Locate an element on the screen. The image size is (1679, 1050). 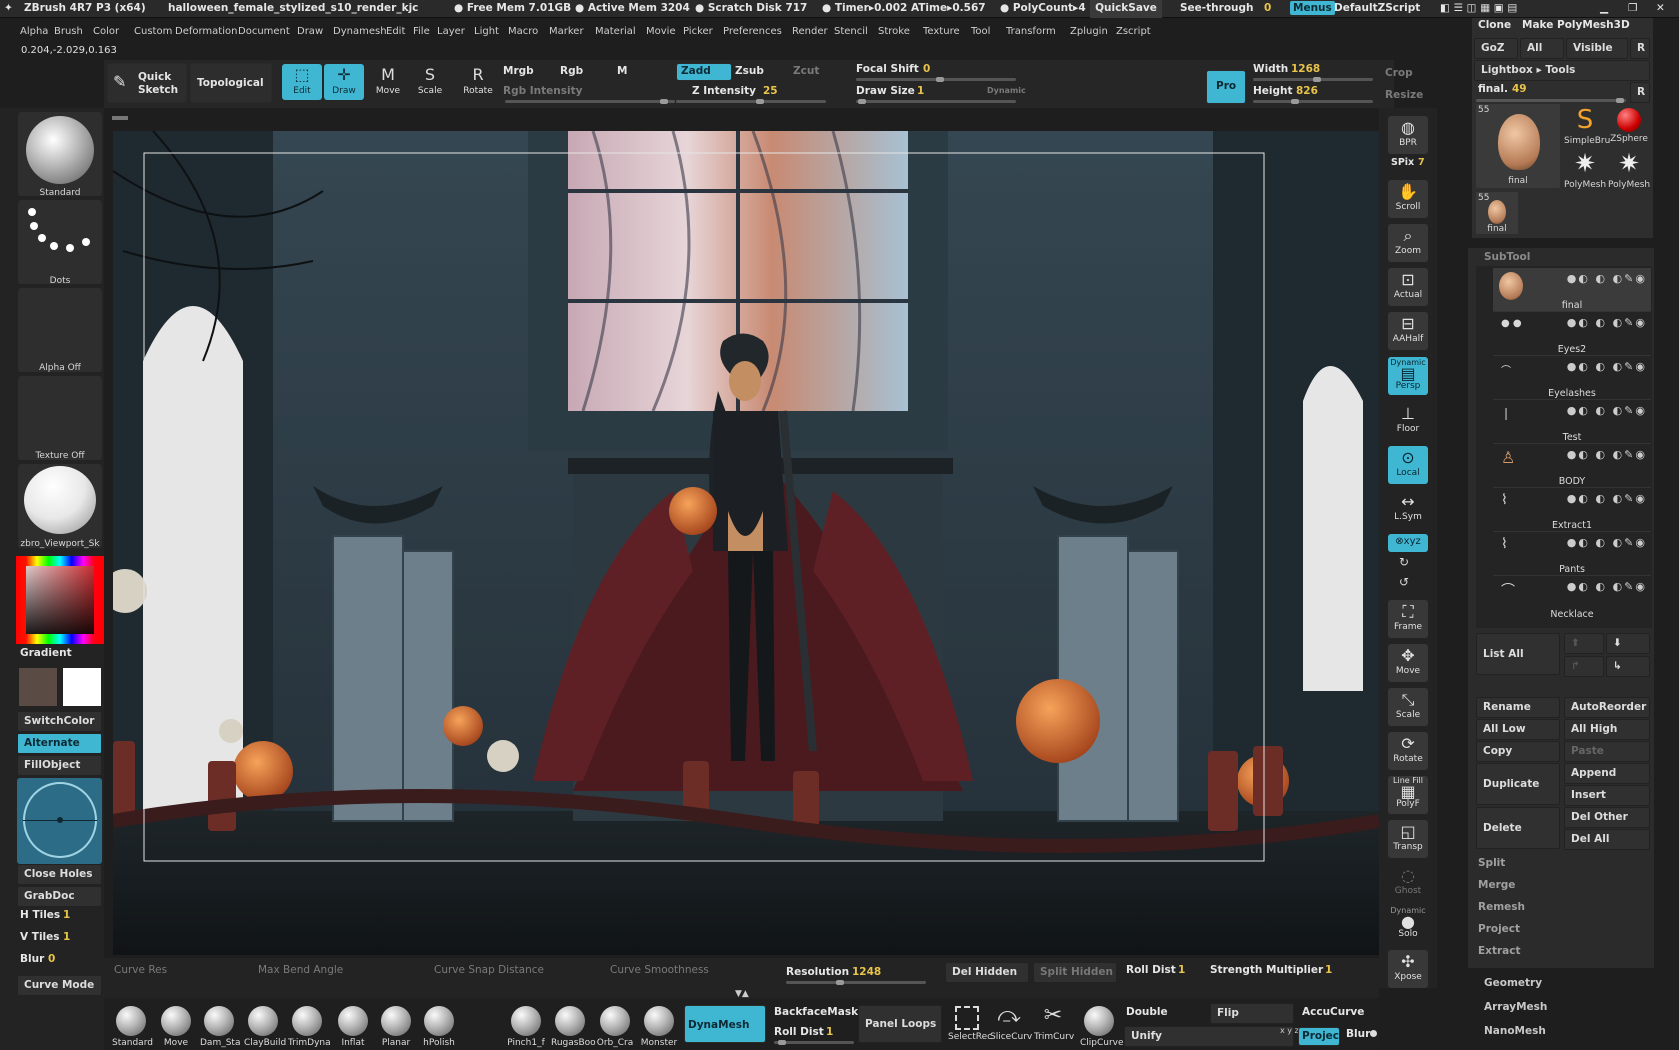
spix-label: SPix is located at coordinates (1402, 162).